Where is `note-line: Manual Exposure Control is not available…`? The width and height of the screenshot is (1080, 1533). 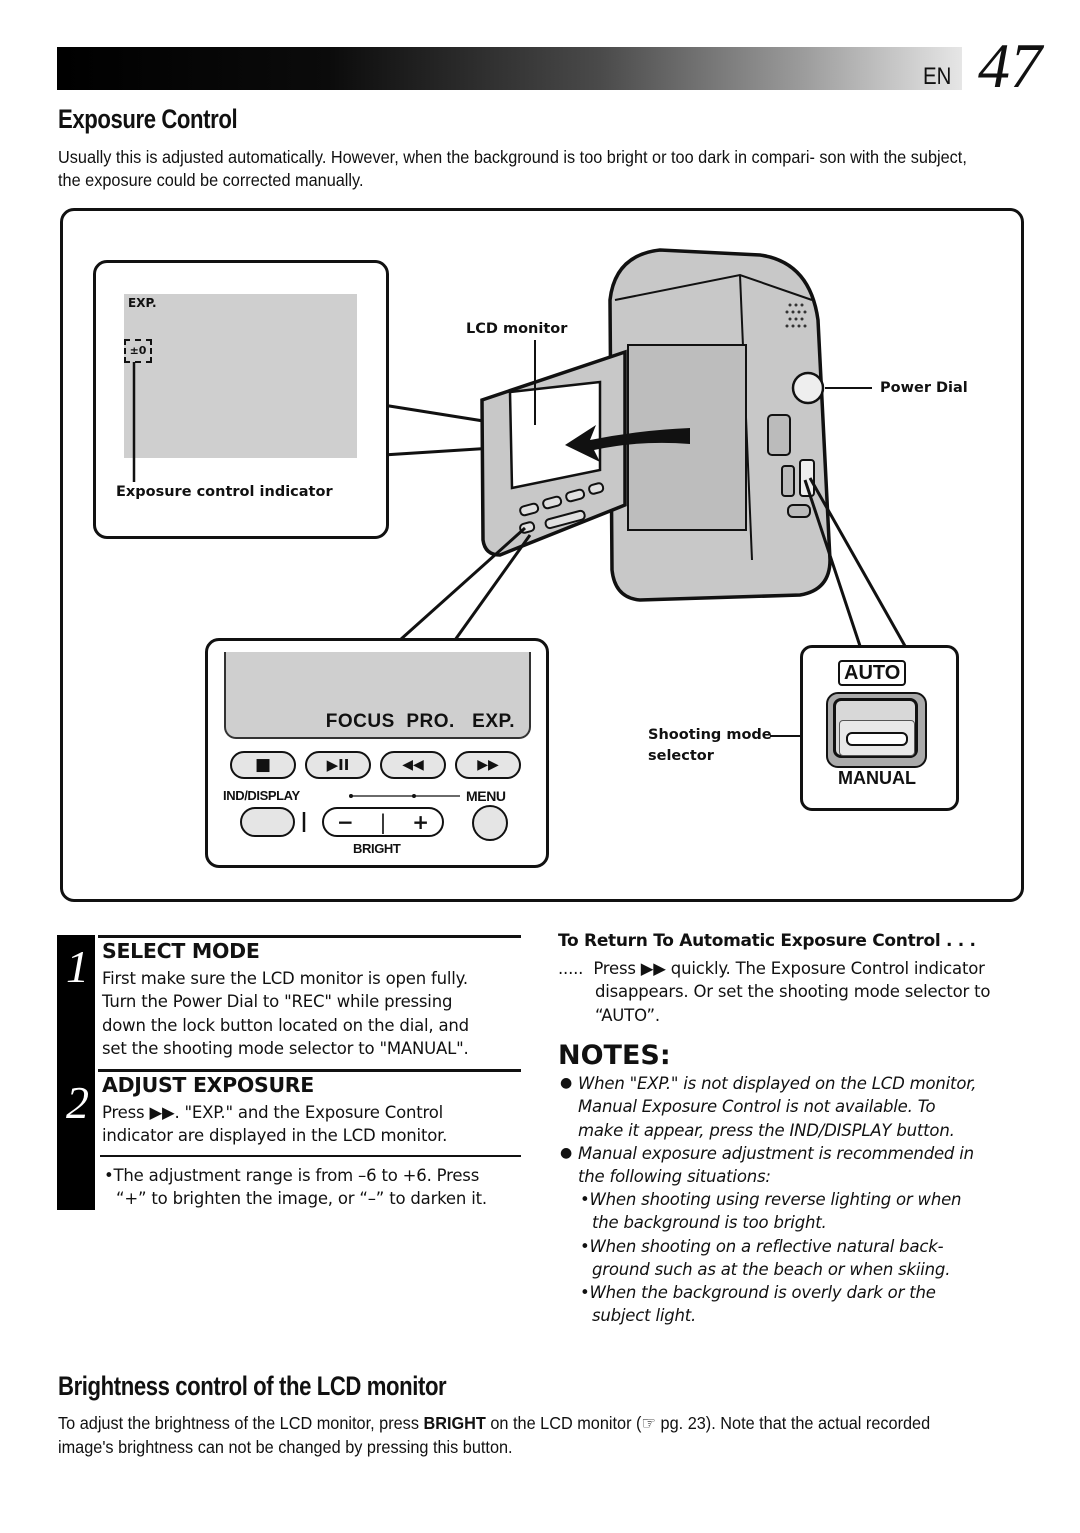 note-line: Manual Exposure Control is not available… is located at coordinates (757, 1107).